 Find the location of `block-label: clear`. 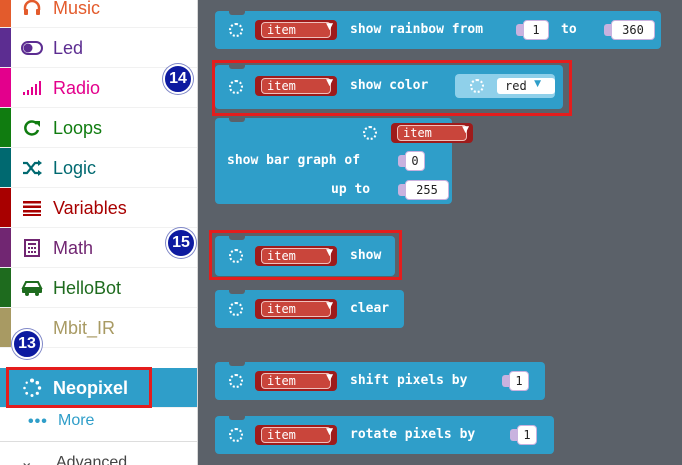

block-label: clear is located at coordinates (370, 308).